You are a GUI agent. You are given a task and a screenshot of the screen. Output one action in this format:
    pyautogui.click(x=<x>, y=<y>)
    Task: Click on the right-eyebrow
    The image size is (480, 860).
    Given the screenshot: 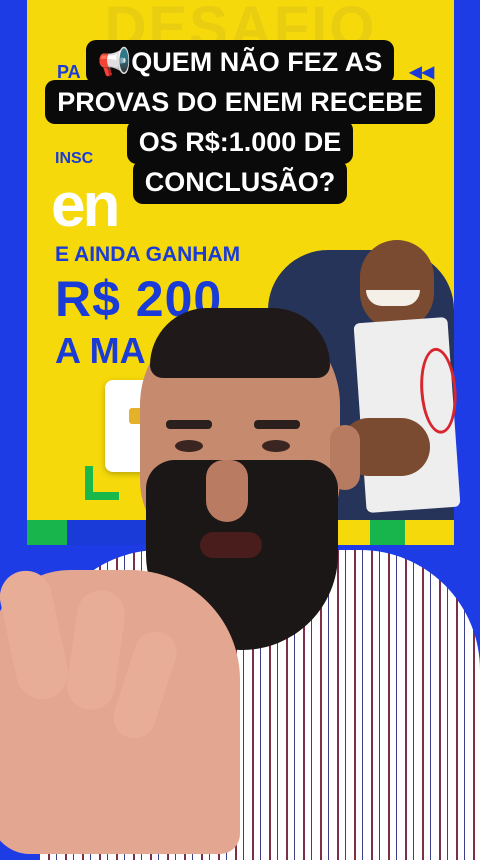 What is the action you would take?
    pyautogui.click(x=277, y=424)
    